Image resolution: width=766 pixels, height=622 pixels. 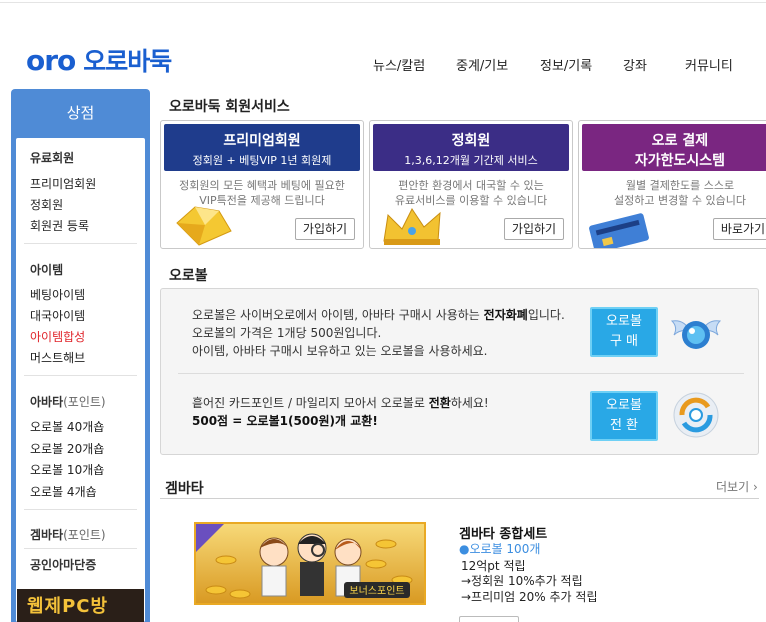 I want to click on button-line: 구 매, so click(x=624, y=341).